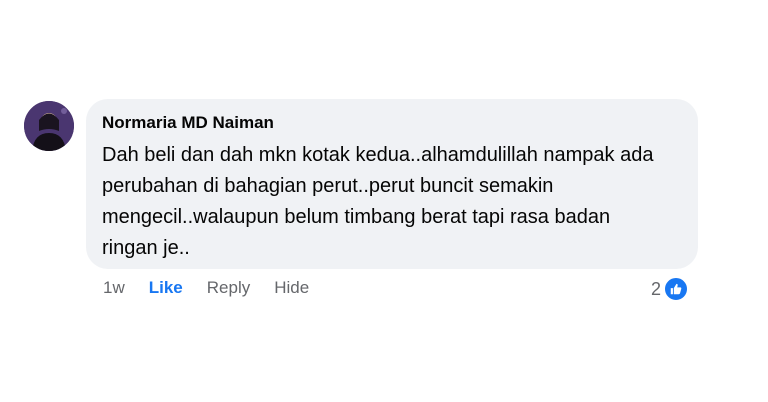  What do you see at coordinates (391, 123) in the screenshot?
I see `comment-author: Normaria MD Naiman` at bounding box center [391, 123].